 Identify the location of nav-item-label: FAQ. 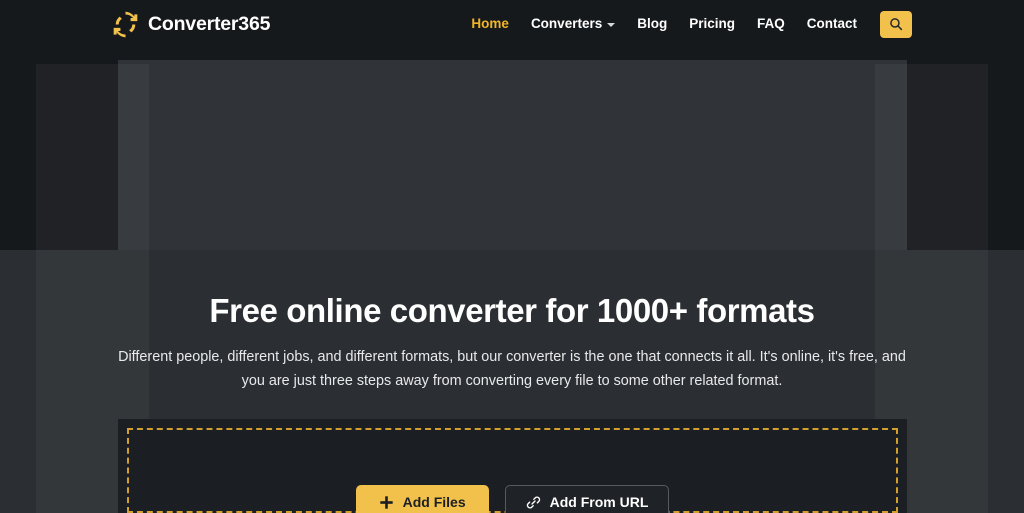
(770, 24).